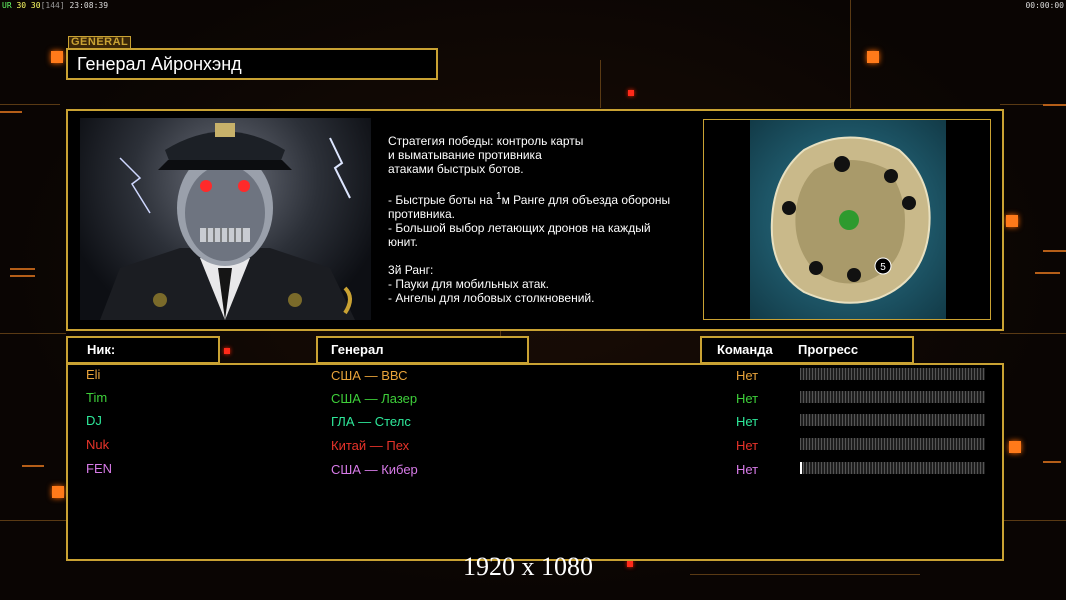 The width and height of the screenshot is (1066, 600). What do you see at coordinates (252, 64) in the screenshot?
I see `general-title-box: Генерал Айронхэнд` at bounding box center [252, 64].